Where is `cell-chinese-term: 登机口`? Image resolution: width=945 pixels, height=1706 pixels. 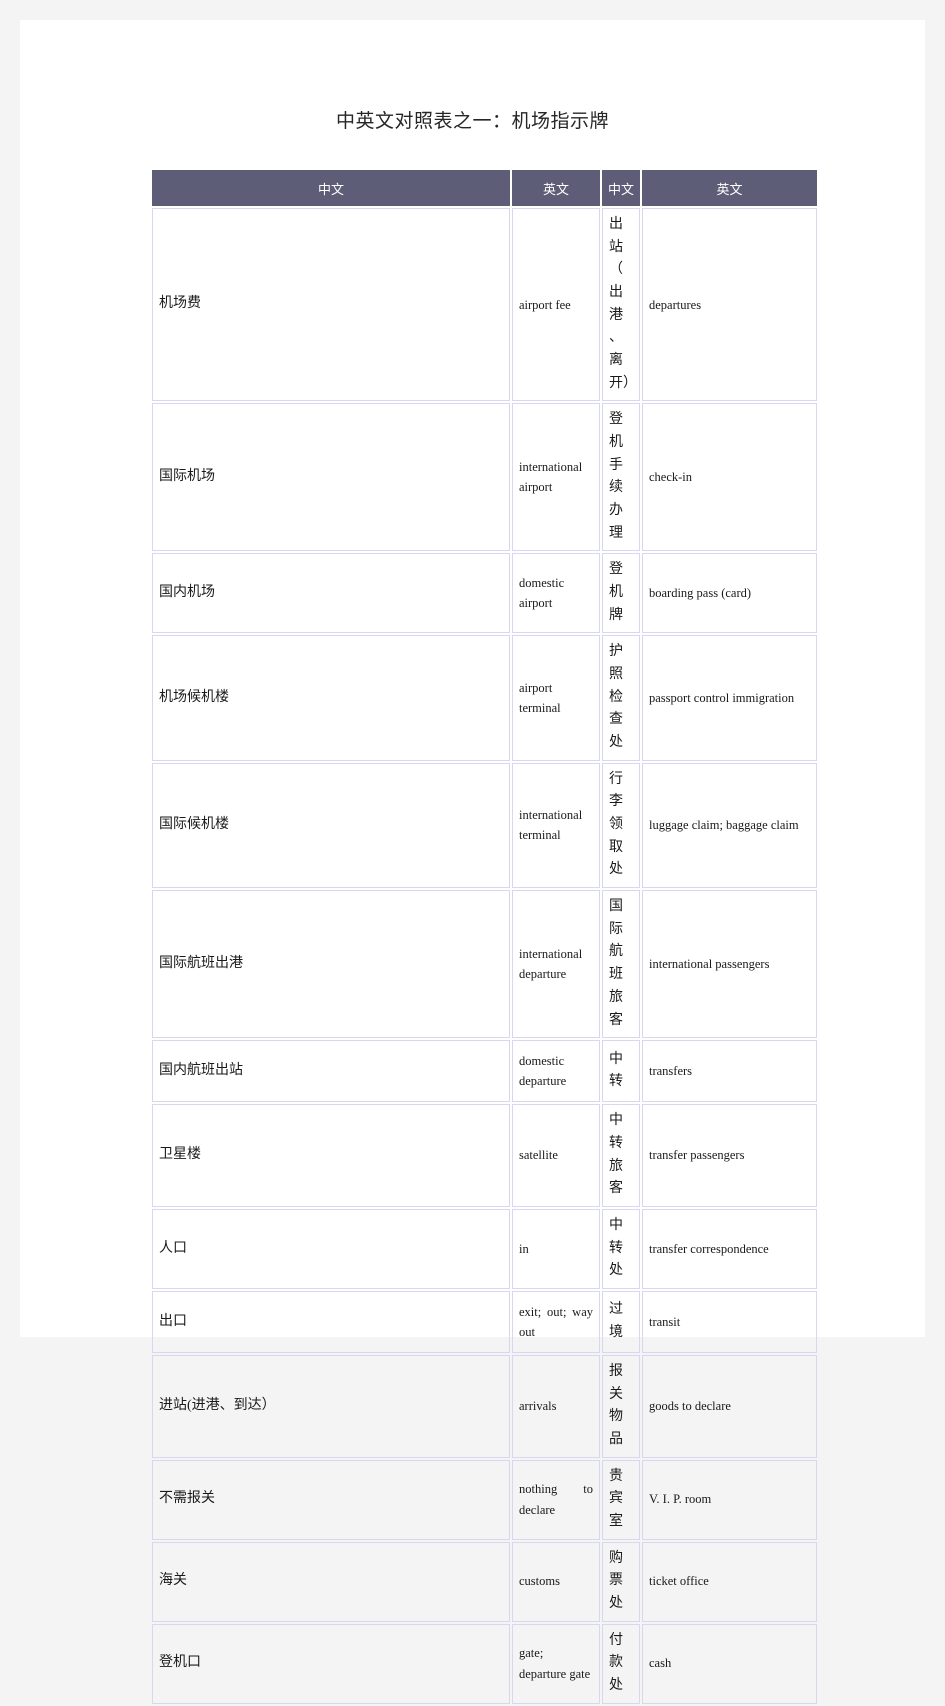 cell-chinese-term: 登机口 is located at coordinates (331, 1663).